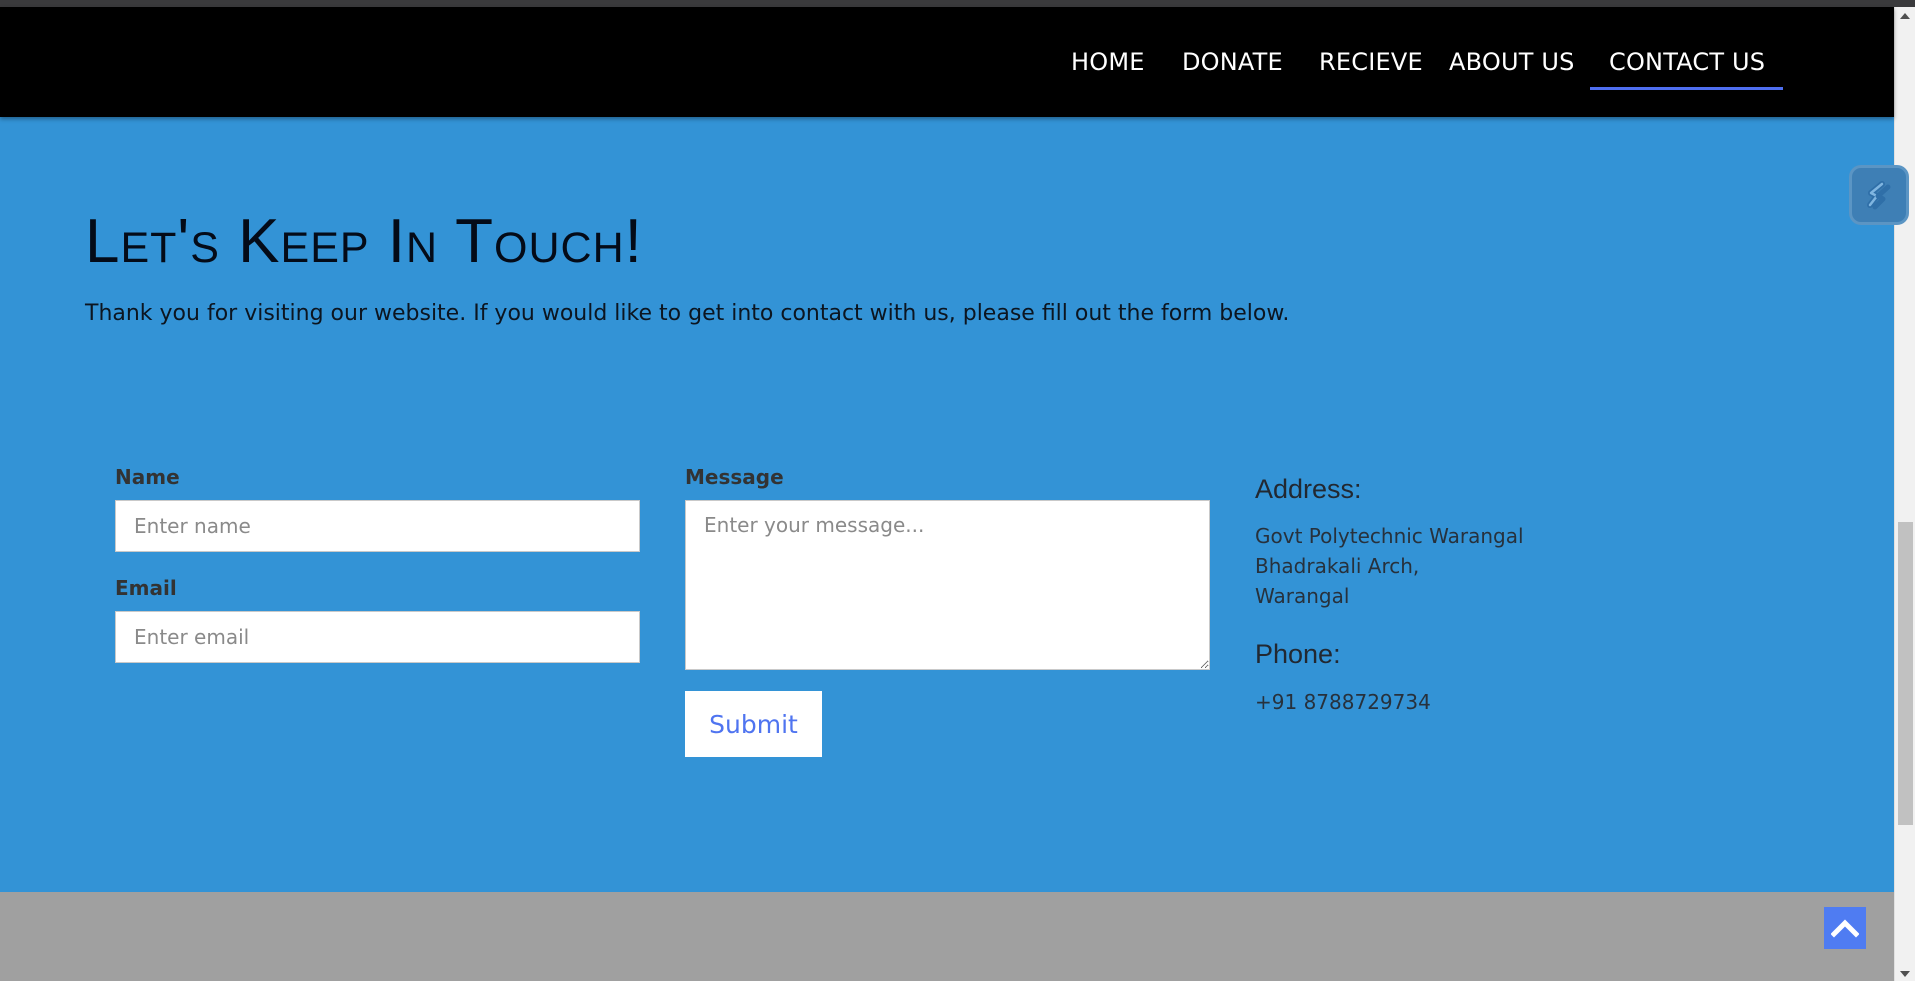 This screenshot has height=981, width=1915. What do you see at coordinates (146, 588) in the screenshot?
I see `email-label: Email` at bounding box center [146, 588].